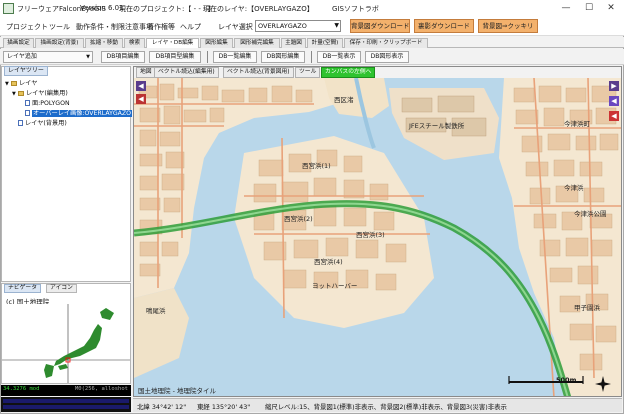  Describe the element at coordinates (370, 234) in the screenshot. I see `map-label: 西宮浜(3)` at that location.